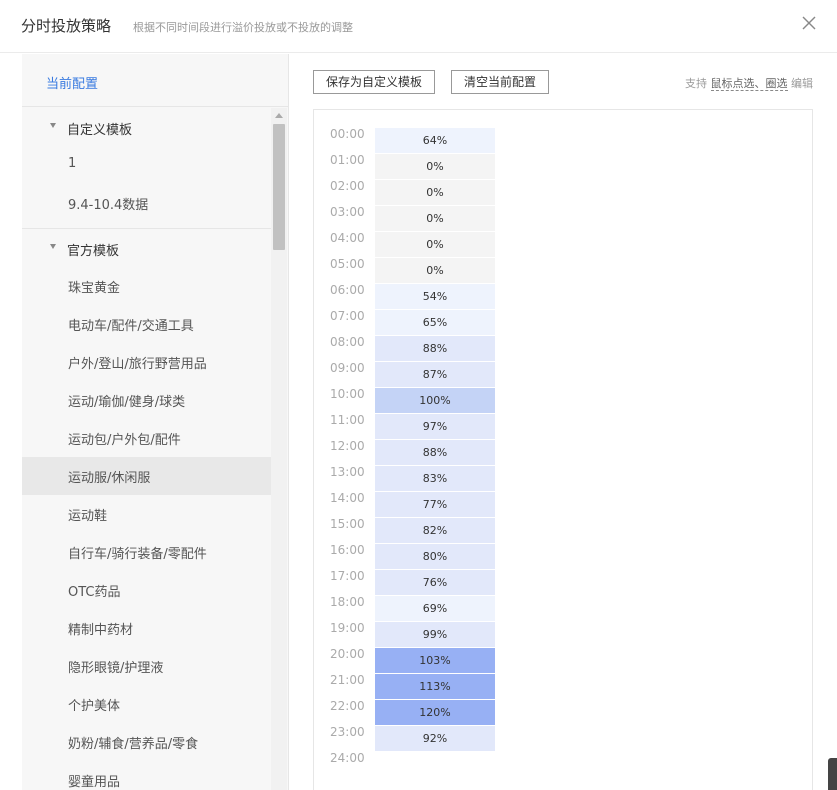  I want to click on hour-bid-cell: 77%, so click(435, 504).